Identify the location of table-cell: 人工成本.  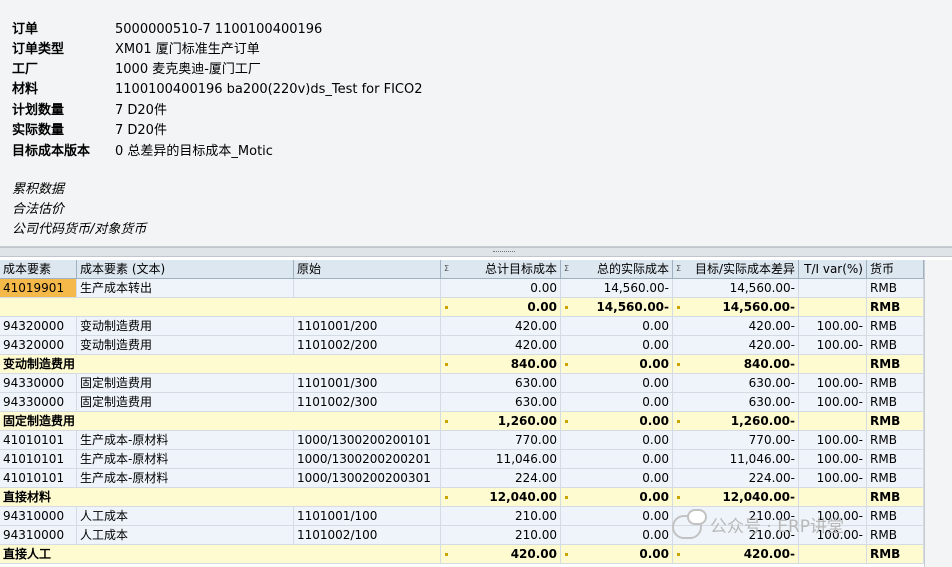
(185, 535).